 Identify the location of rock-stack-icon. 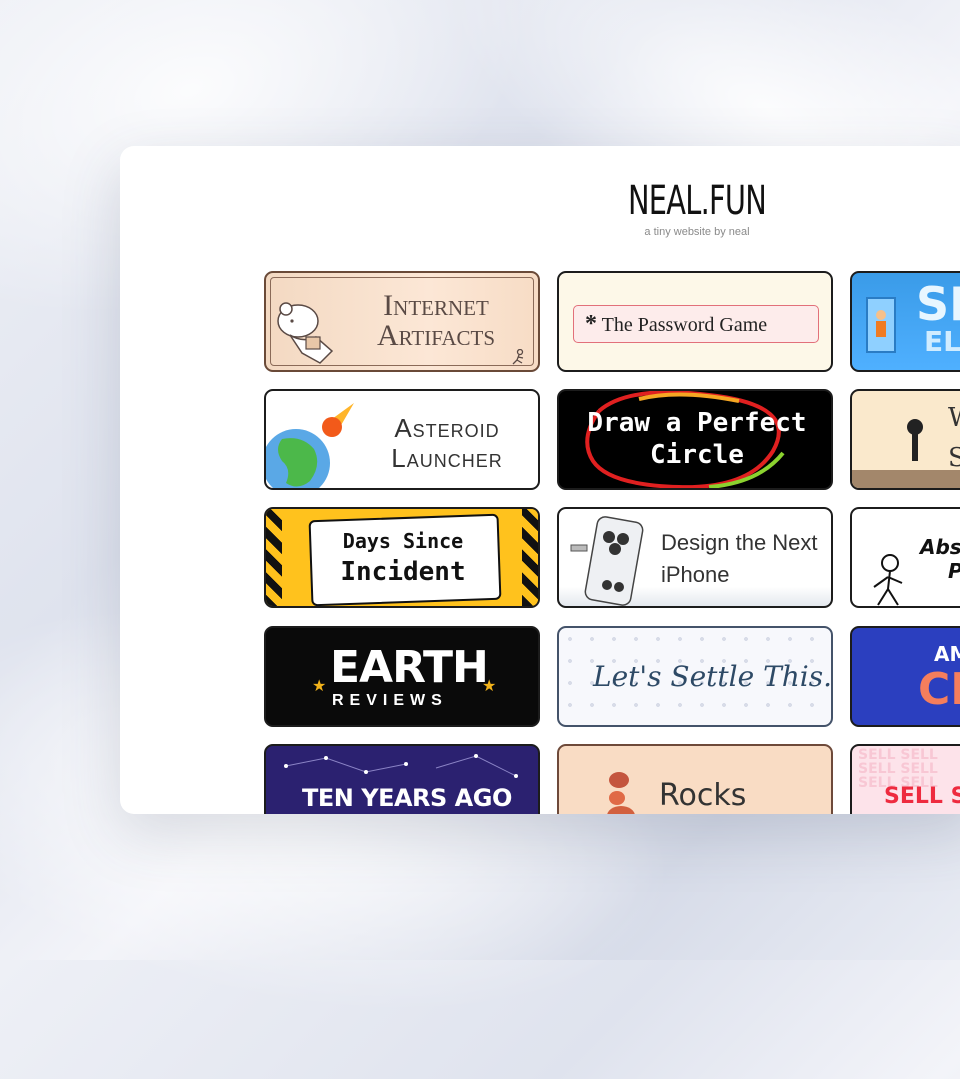
(621, 793).